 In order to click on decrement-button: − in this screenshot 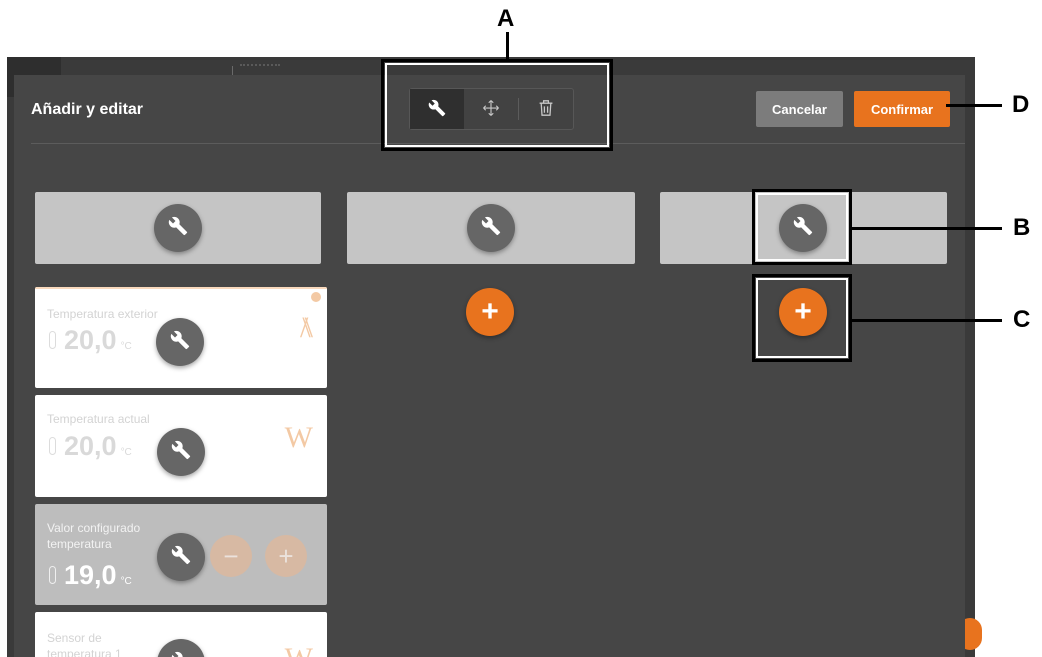, I will do `click(231, 556)`.